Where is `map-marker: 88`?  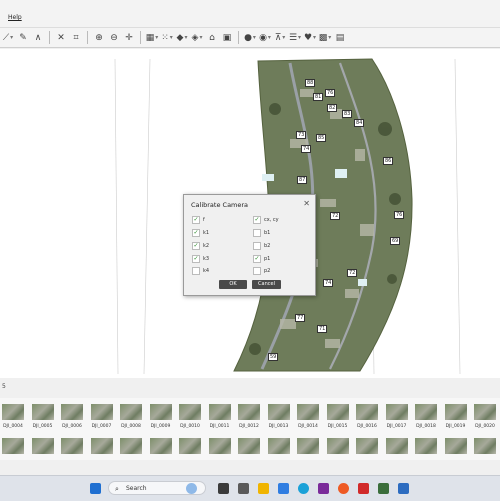
map-marker: 88 is located at coordinates (310, 83).